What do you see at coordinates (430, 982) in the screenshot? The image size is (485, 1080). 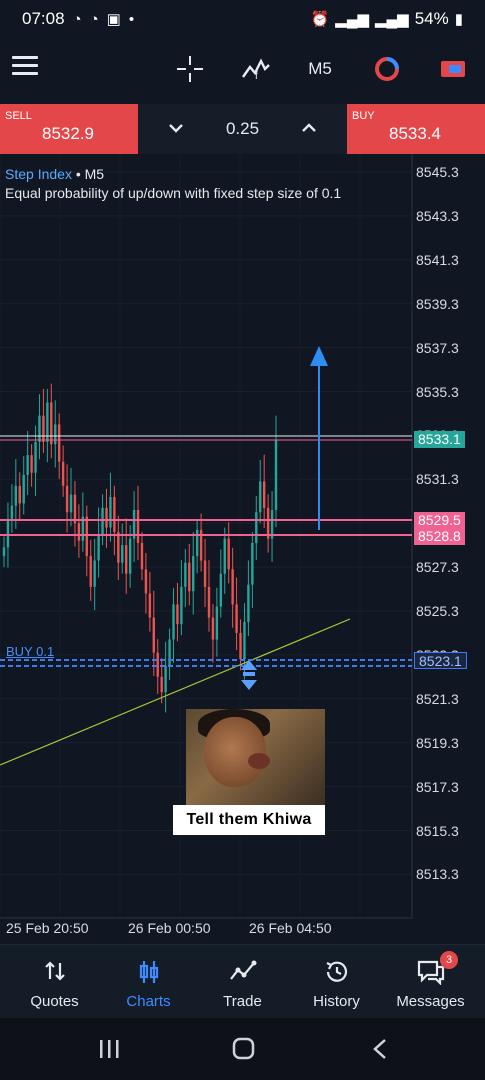 I see `nav-messages: 3 Messages` at bounding box center [430, 982].